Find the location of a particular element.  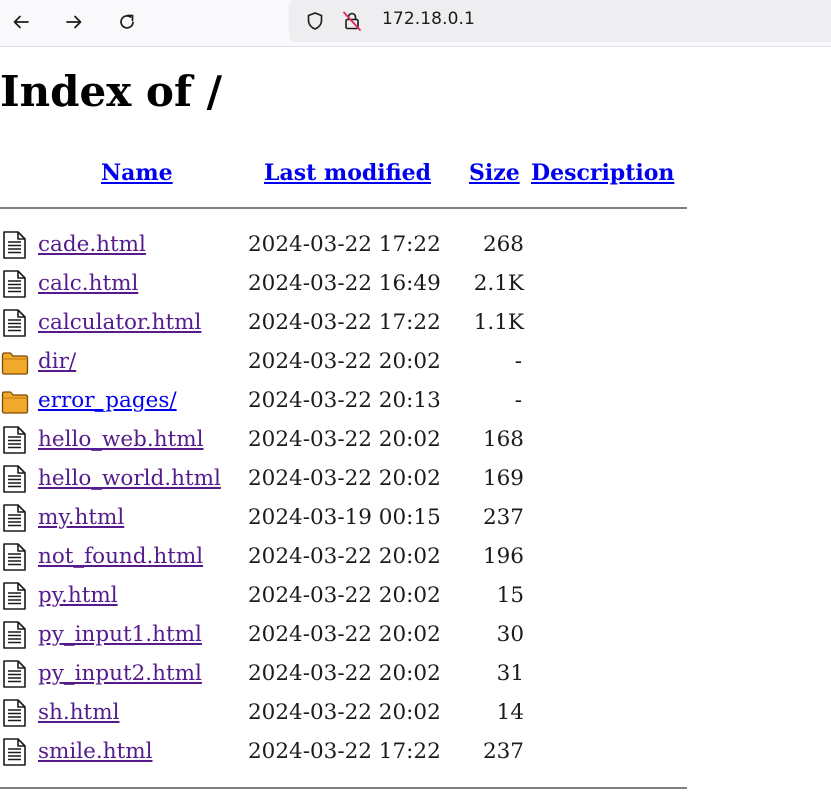

file-link: calculator.html is located at coordinates (119, 323).